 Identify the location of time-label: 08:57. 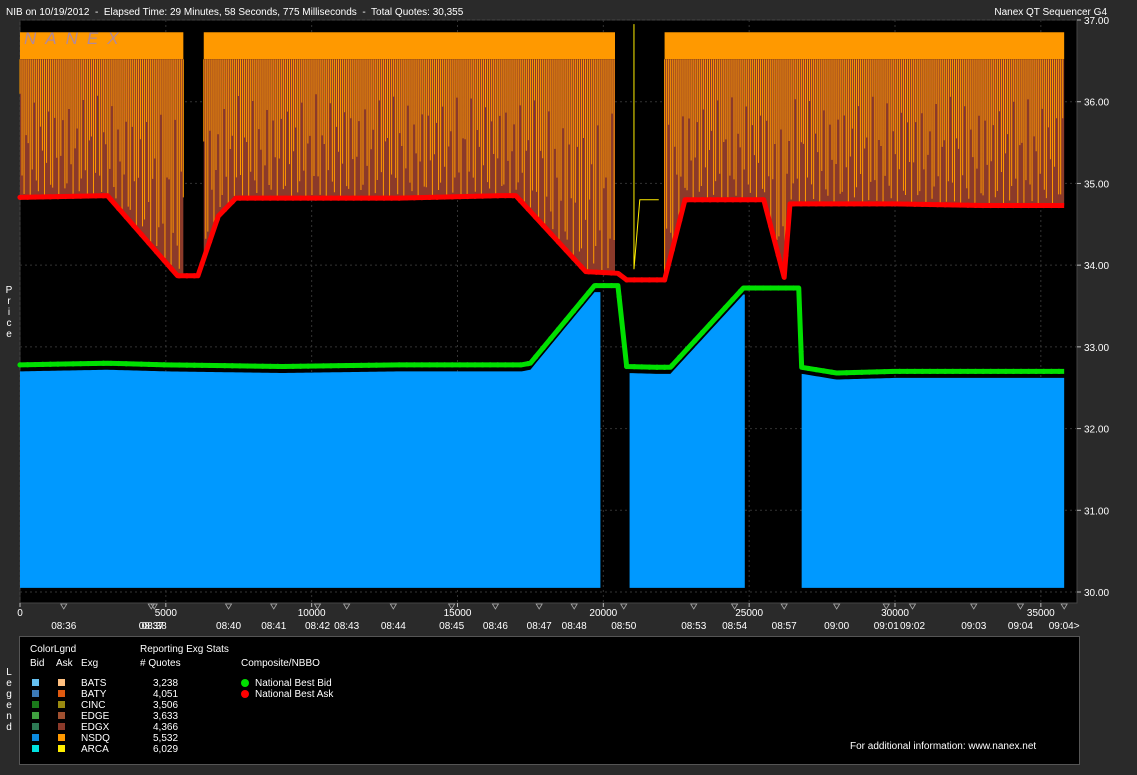
(784, 626).